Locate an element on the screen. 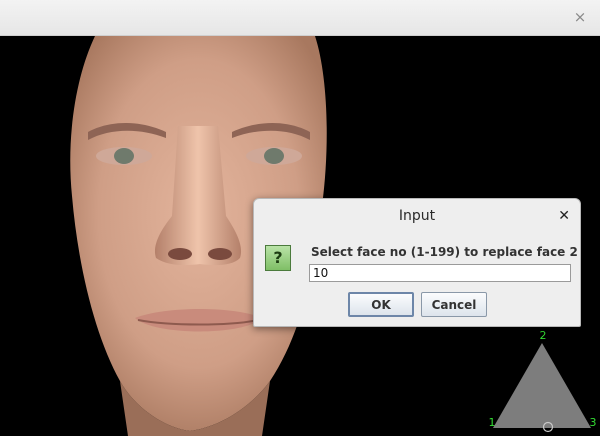 This screenshot has width=600, height=436. blend-triangle is located at coordinates (542, 385).